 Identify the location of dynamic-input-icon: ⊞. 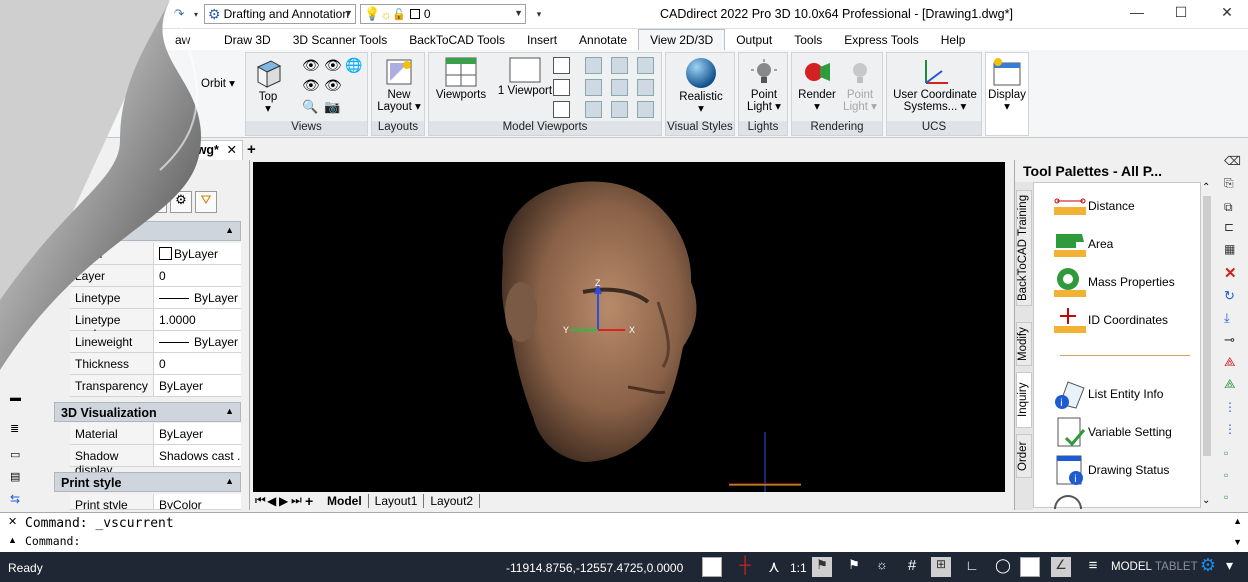
(941, 567).